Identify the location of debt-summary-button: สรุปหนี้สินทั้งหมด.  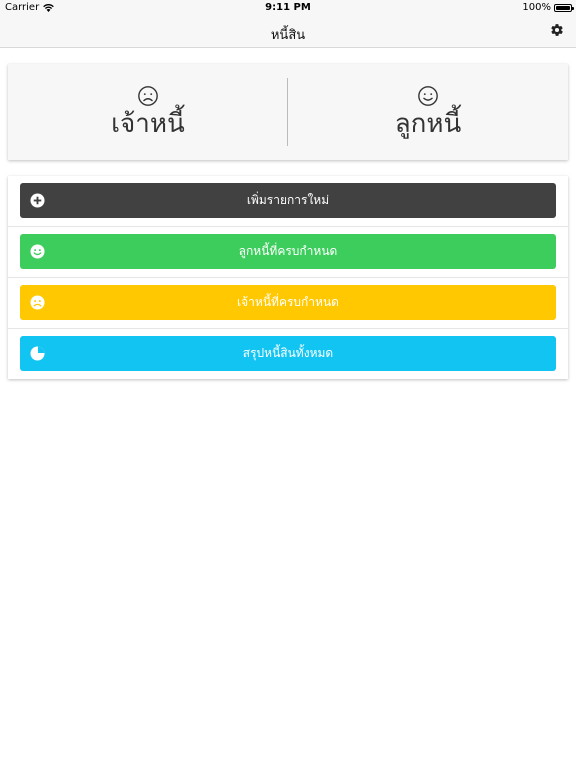
(288, 353).